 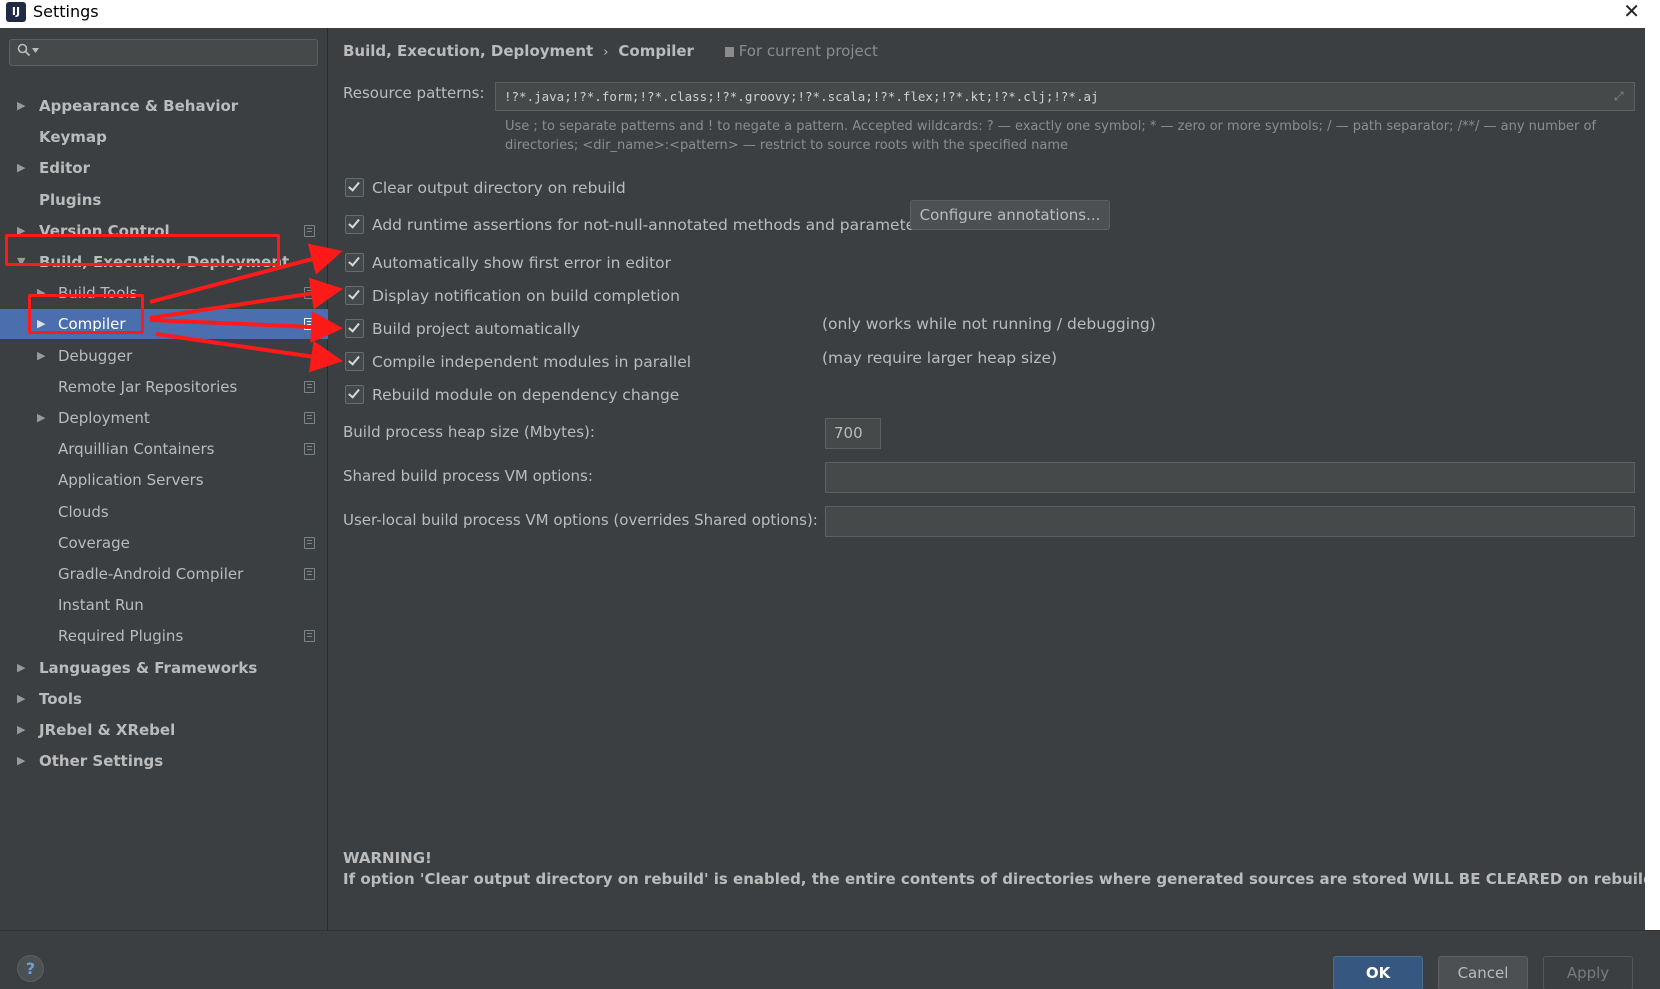 I want to click on apply-button: Apply, so click(x=1588, y=972).